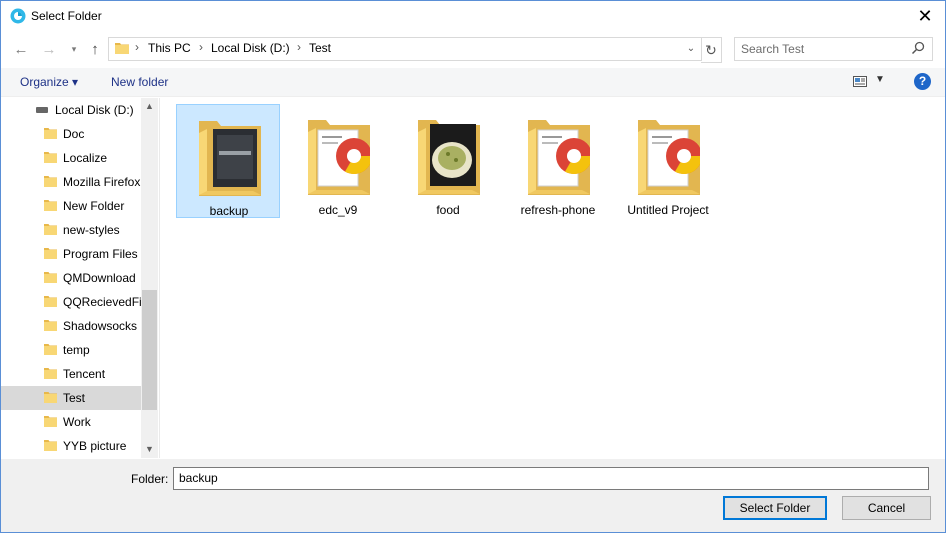  Describe the element at coordinates (77, 422) in the screenshot. I see `nav-item-label: Work` at that location.